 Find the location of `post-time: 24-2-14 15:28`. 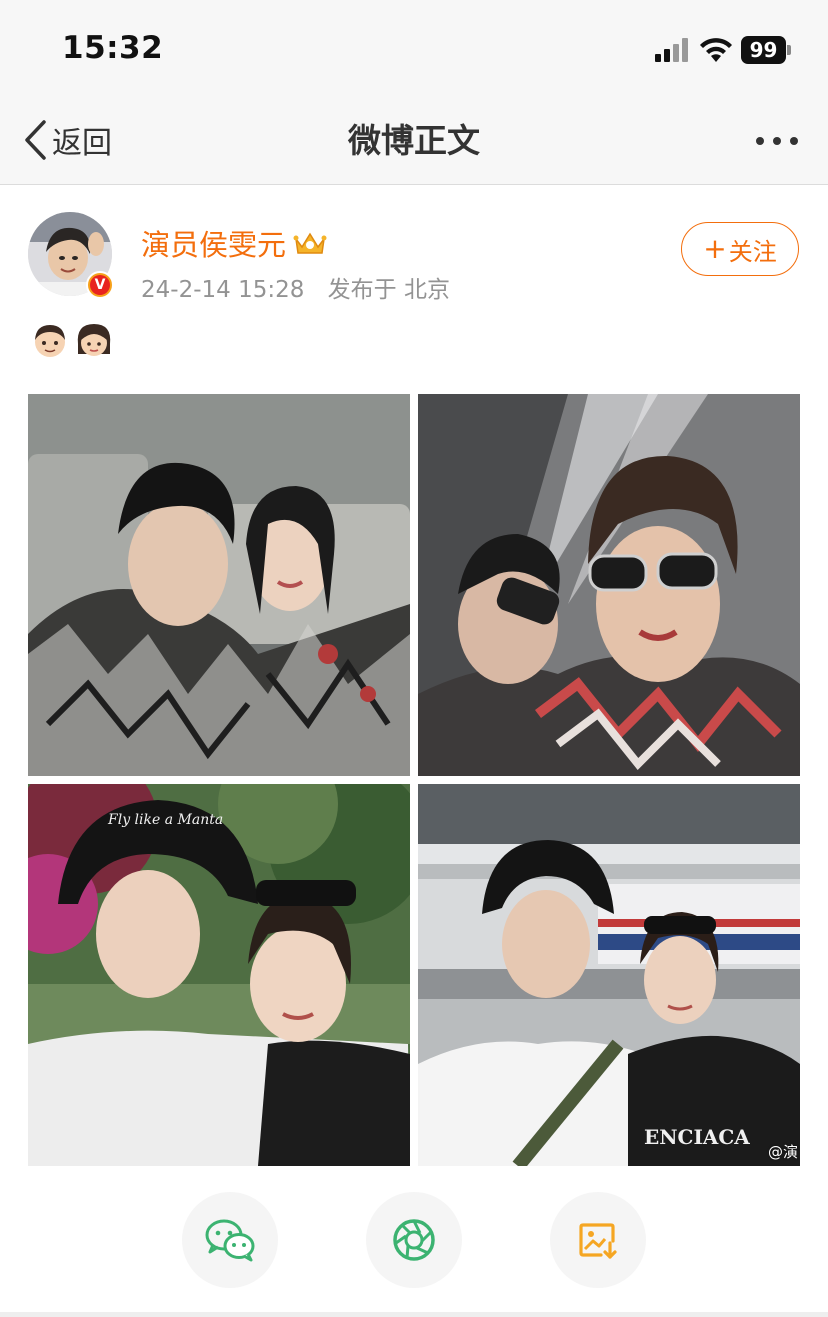

post-time: 24-2-14 15:28 is located at coordinates (223, 290).